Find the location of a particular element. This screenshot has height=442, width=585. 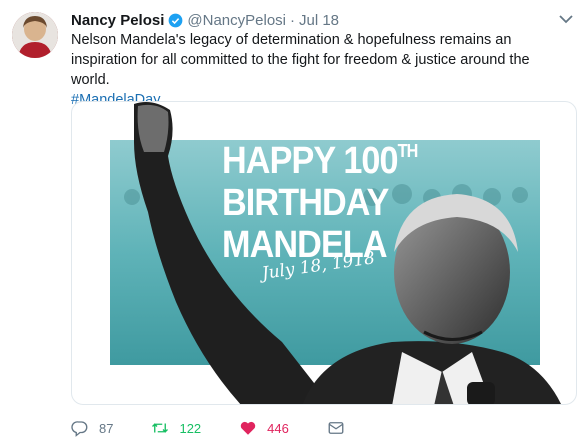

avatar is located at coordinates (35, 35).